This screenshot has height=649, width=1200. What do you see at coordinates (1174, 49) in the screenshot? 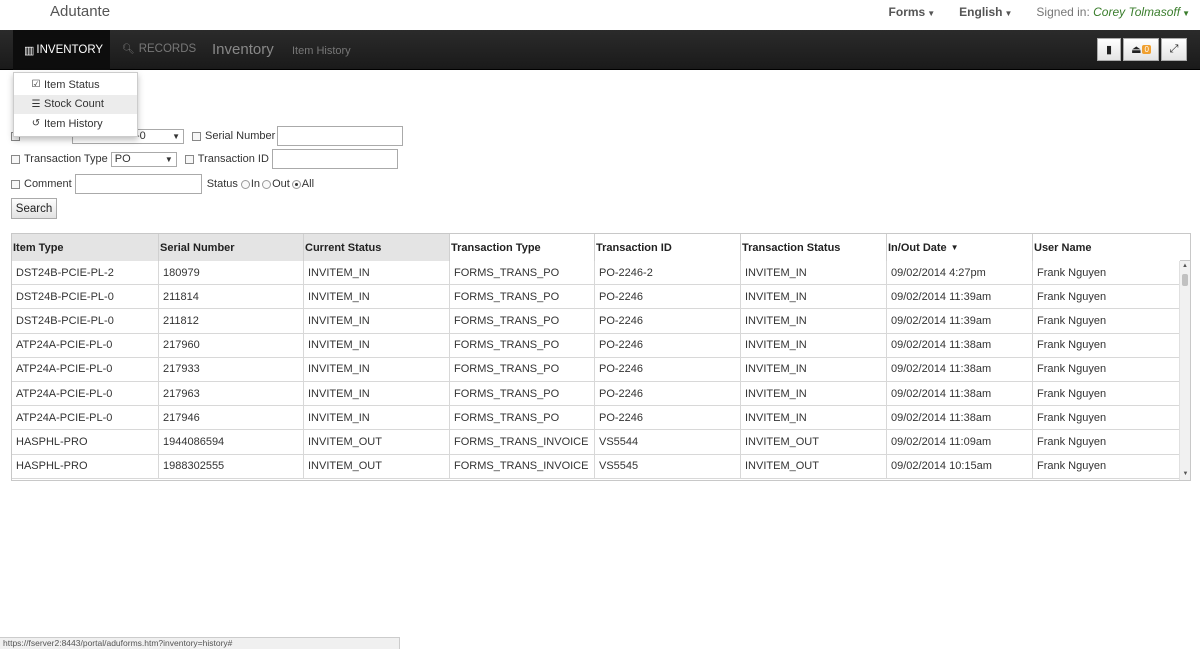
I see `fullscreen-button: ⤢` at bounding box center [1174, 49].